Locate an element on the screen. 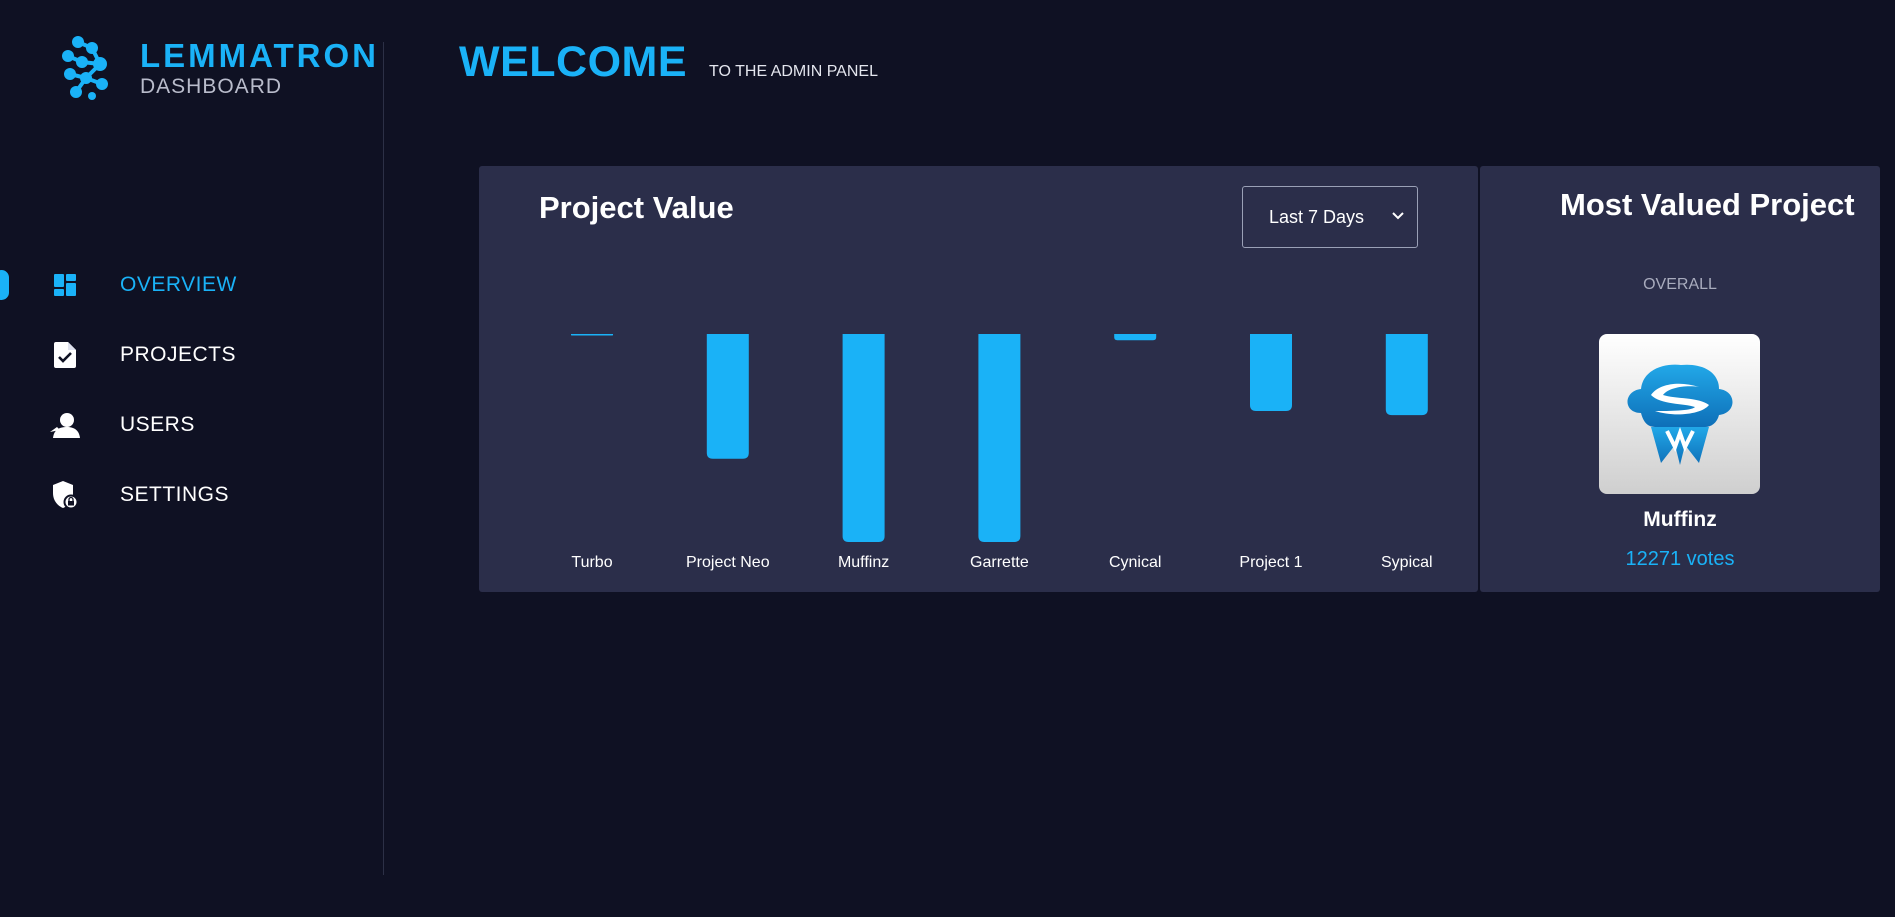 Image resolution: width=1895 pixels, height=917 pixels. sidebar-item-label: PROJECTS is located at coordinates (178, 354).